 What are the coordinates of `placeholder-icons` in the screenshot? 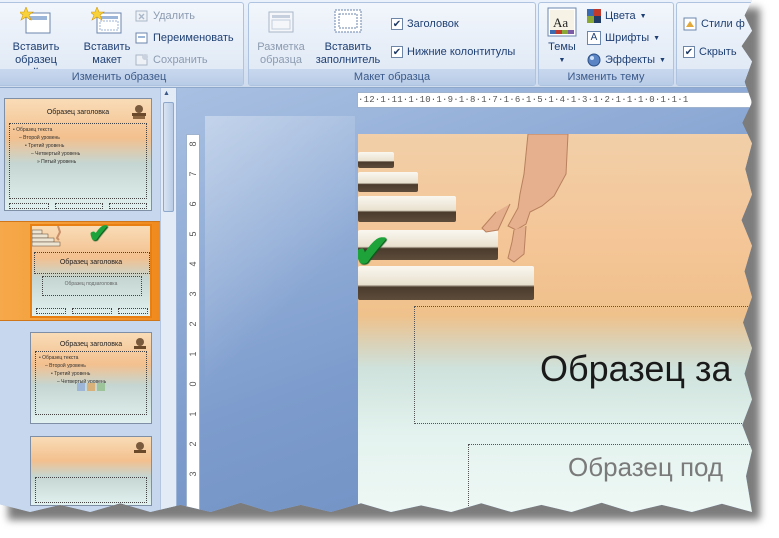 It's located at (91, 387).